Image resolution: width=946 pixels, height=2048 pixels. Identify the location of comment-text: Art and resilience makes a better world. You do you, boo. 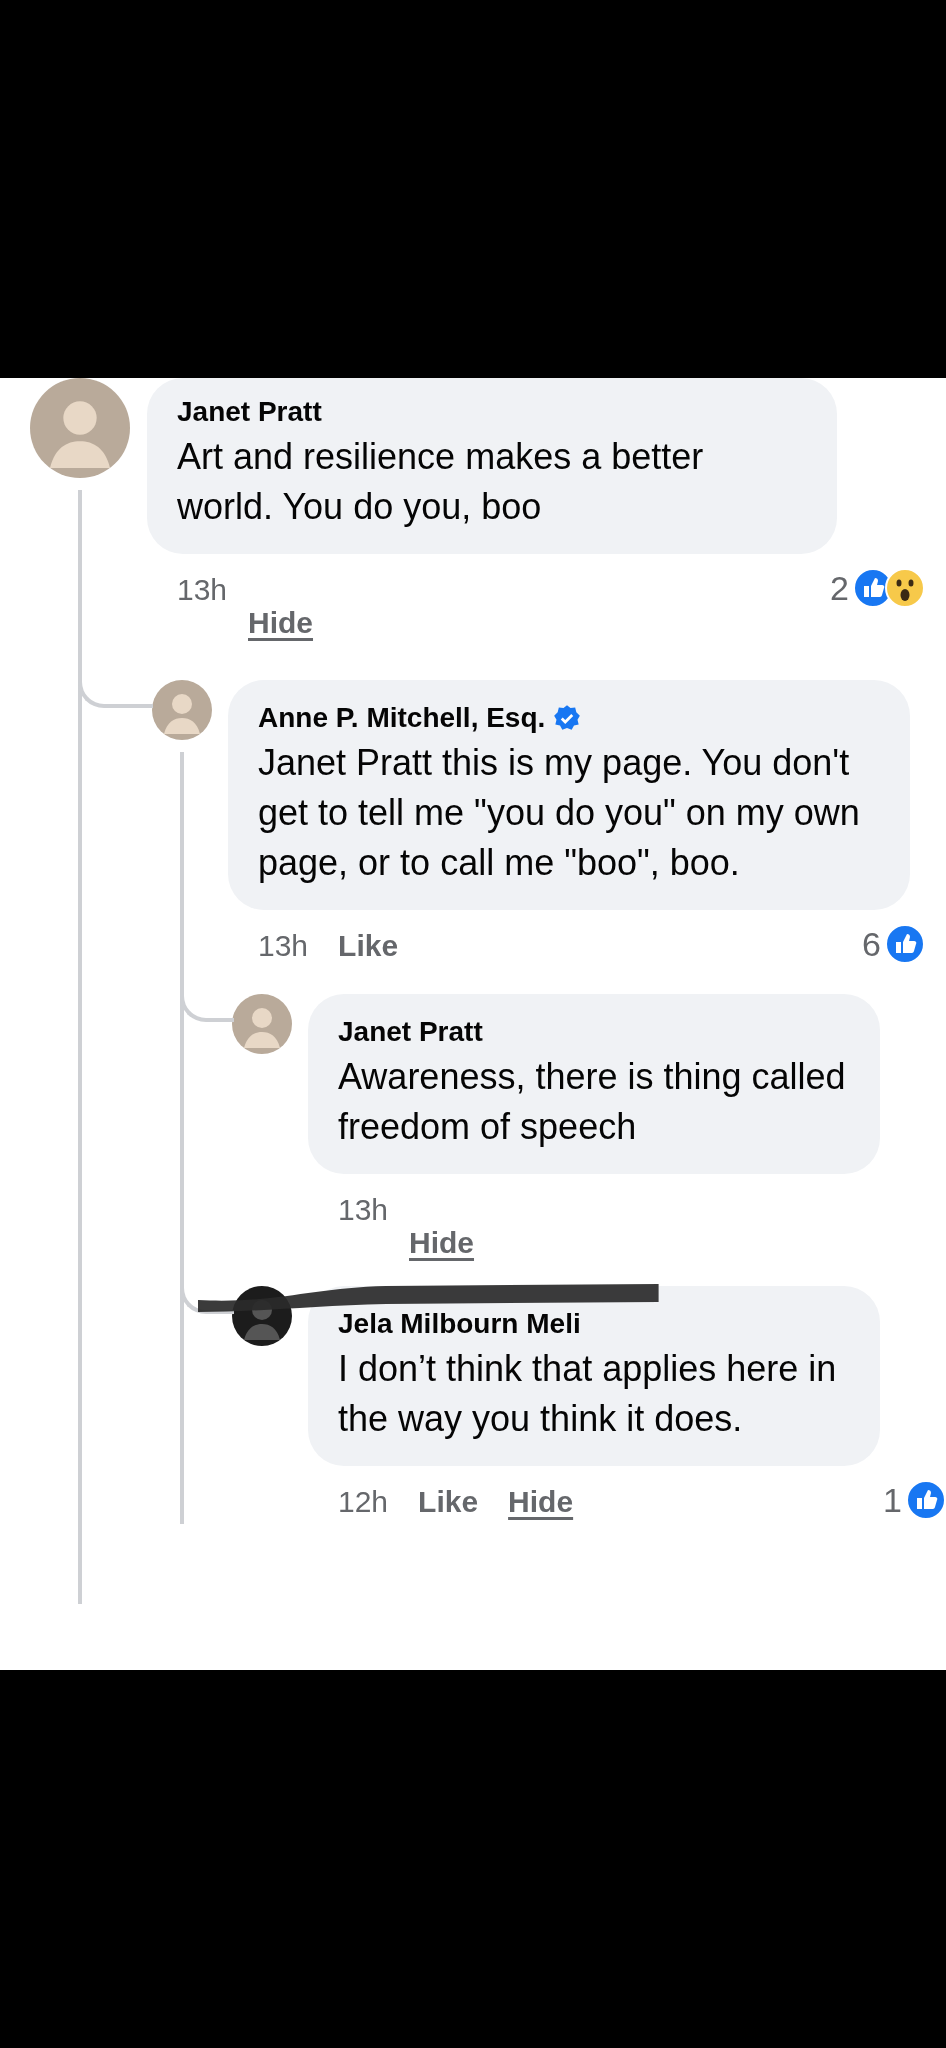
(441, 482).